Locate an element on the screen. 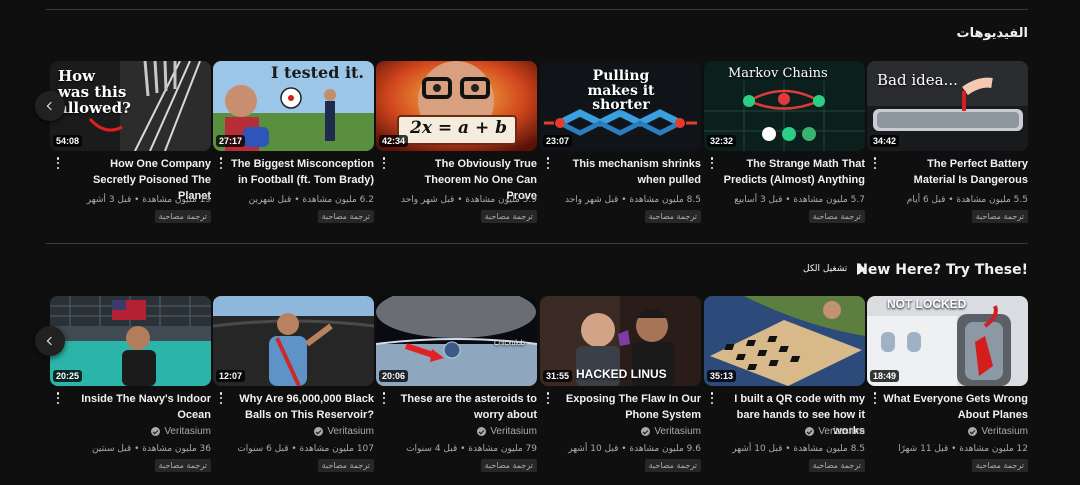  video-meta: 107 مليون مشاهدة • قبل 6 سنوات is located at coordinates (305, 449).